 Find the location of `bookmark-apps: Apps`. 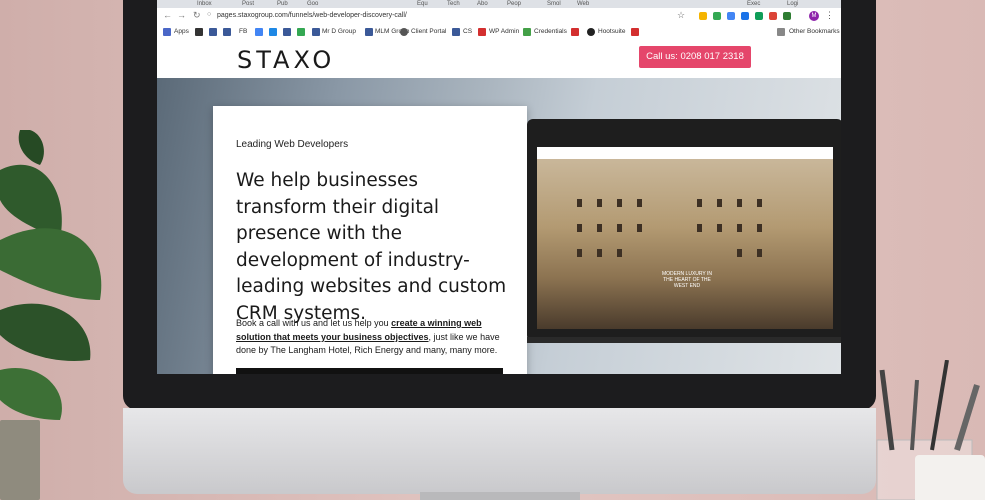

bookmark-apps: Apps is located at coordinates (181, 31).